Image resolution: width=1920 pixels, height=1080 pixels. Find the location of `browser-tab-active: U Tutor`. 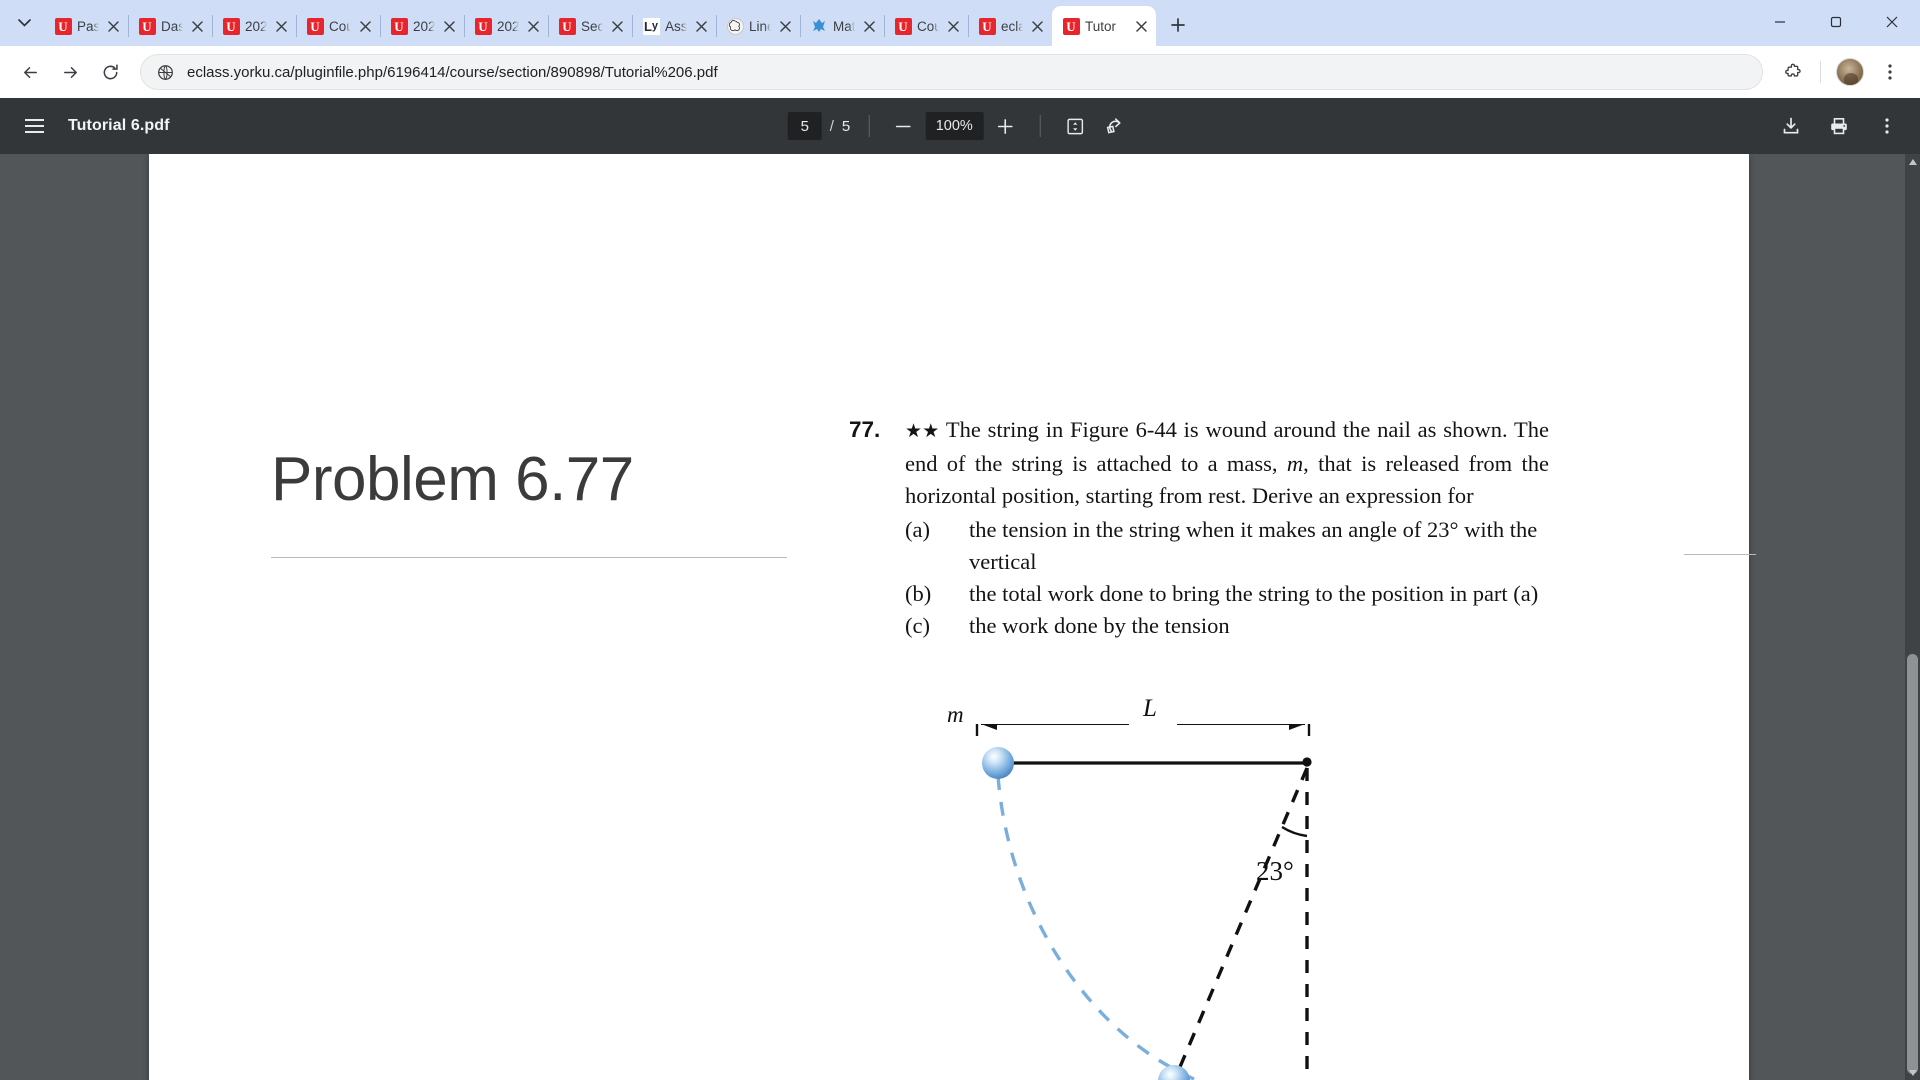

browser-tab-active: U Tutor is located at coordinates (1104, 26).